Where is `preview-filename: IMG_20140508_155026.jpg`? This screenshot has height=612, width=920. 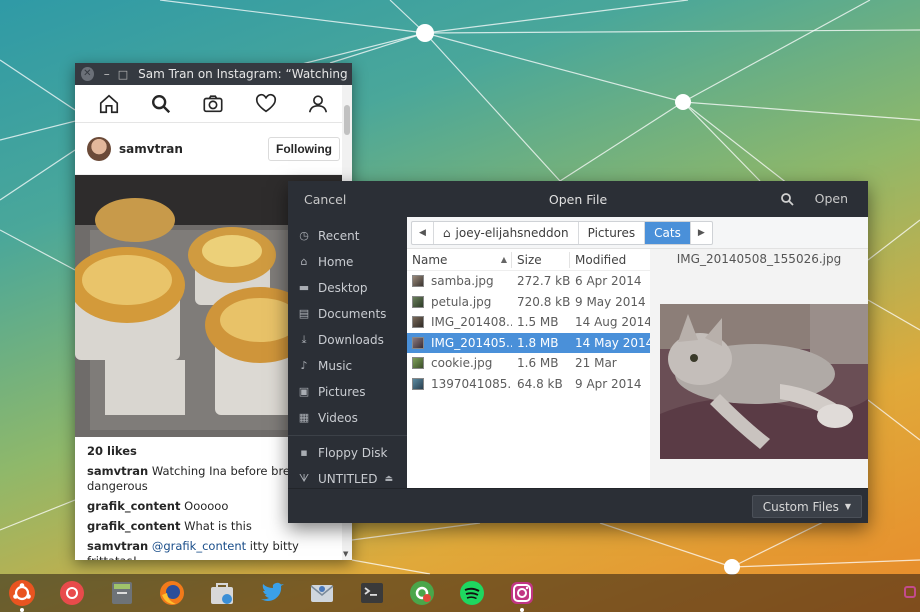
preview-filename: IMG_20140508_155026.jpg is located at coordinates (759, 259).